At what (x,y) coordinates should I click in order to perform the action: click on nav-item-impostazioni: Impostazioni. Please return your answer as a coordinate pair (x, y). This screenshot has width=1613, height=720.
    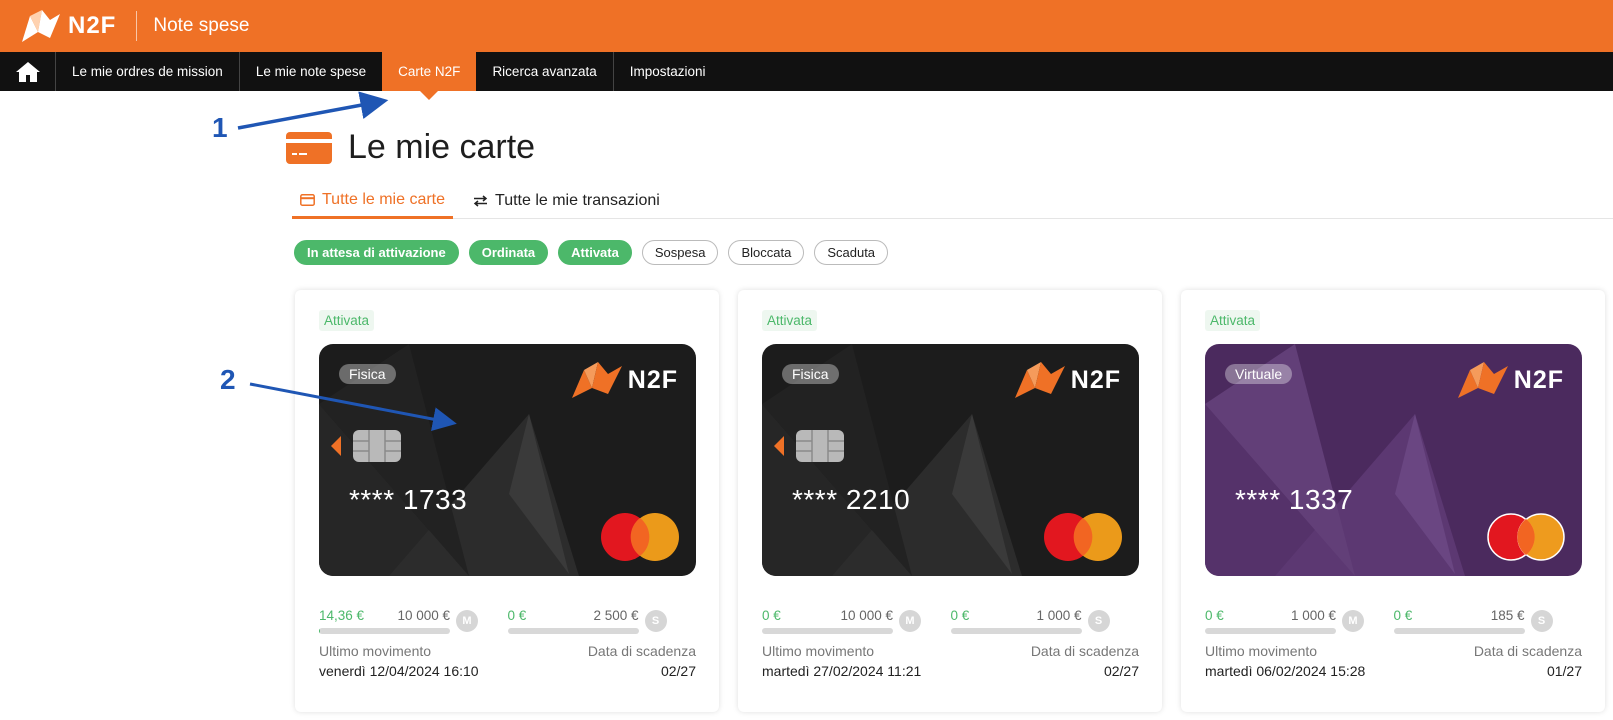
    Looking at the image, I should click on (668, 71).